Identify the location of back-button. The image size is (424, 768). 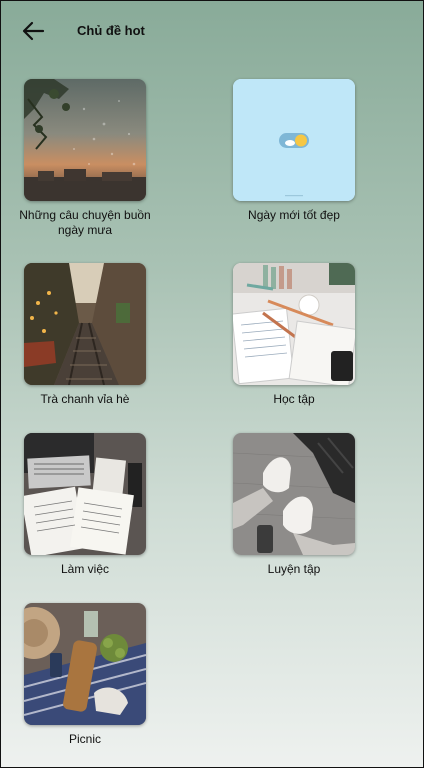
(33, 31).